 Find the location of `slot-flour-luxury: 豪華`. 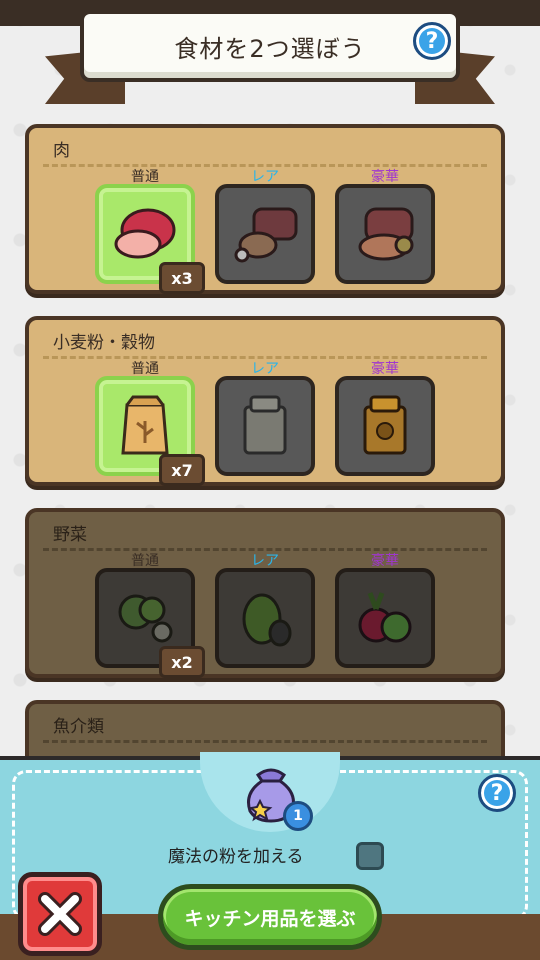

slot-flour-luxury: 豪華 is located at coordinates (385, 418).